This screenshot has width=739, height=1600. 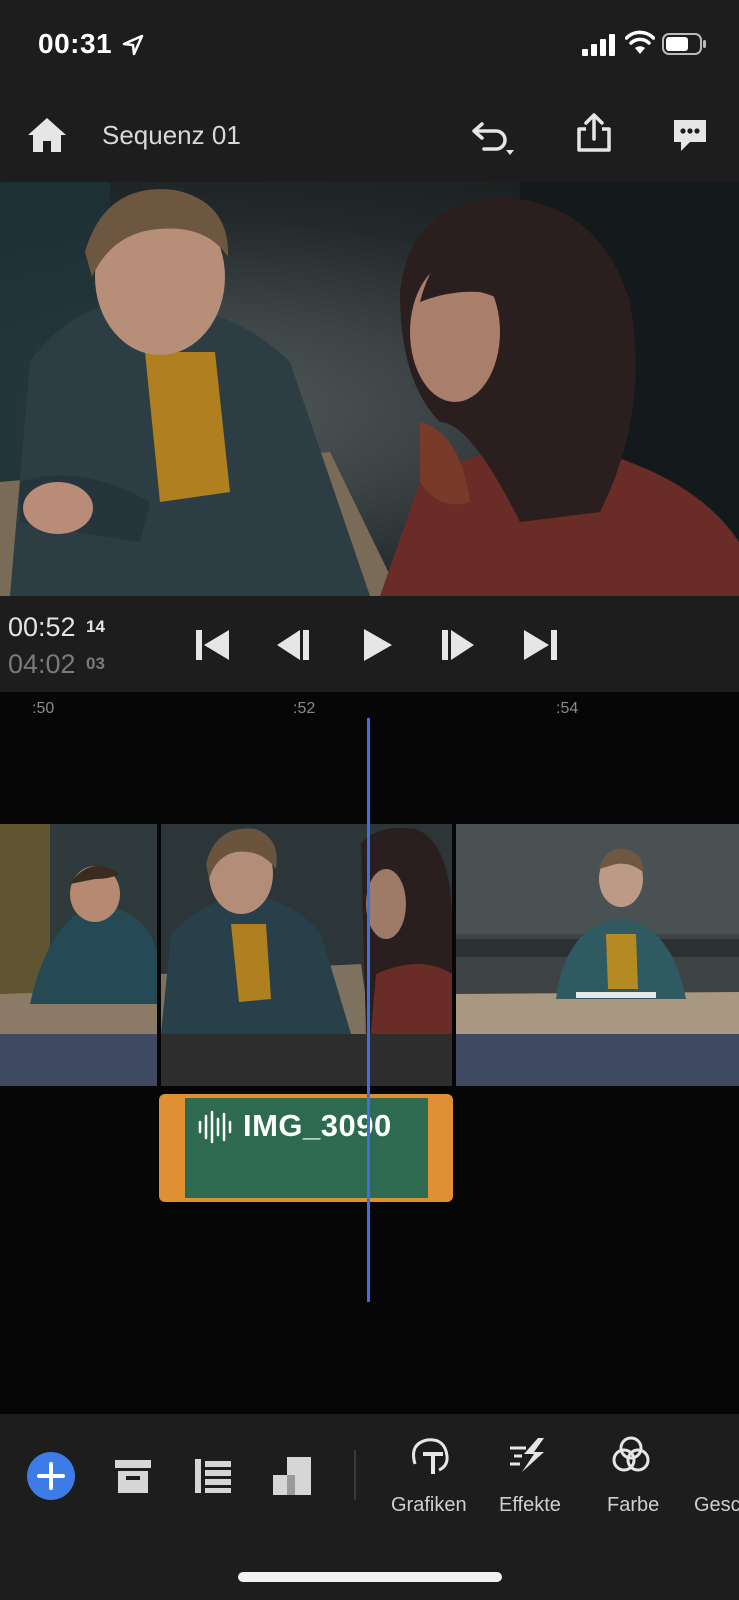 I want to click on home-icon, so click(x=47, y=135).